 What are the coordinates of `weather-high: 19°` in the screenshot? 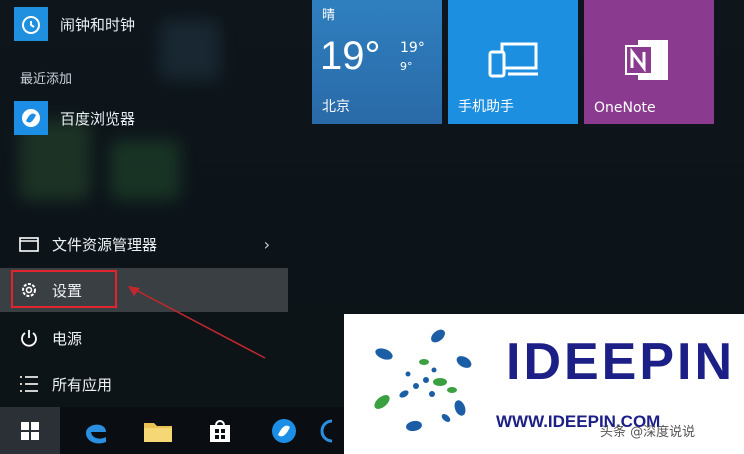 It's located at (412, 48).